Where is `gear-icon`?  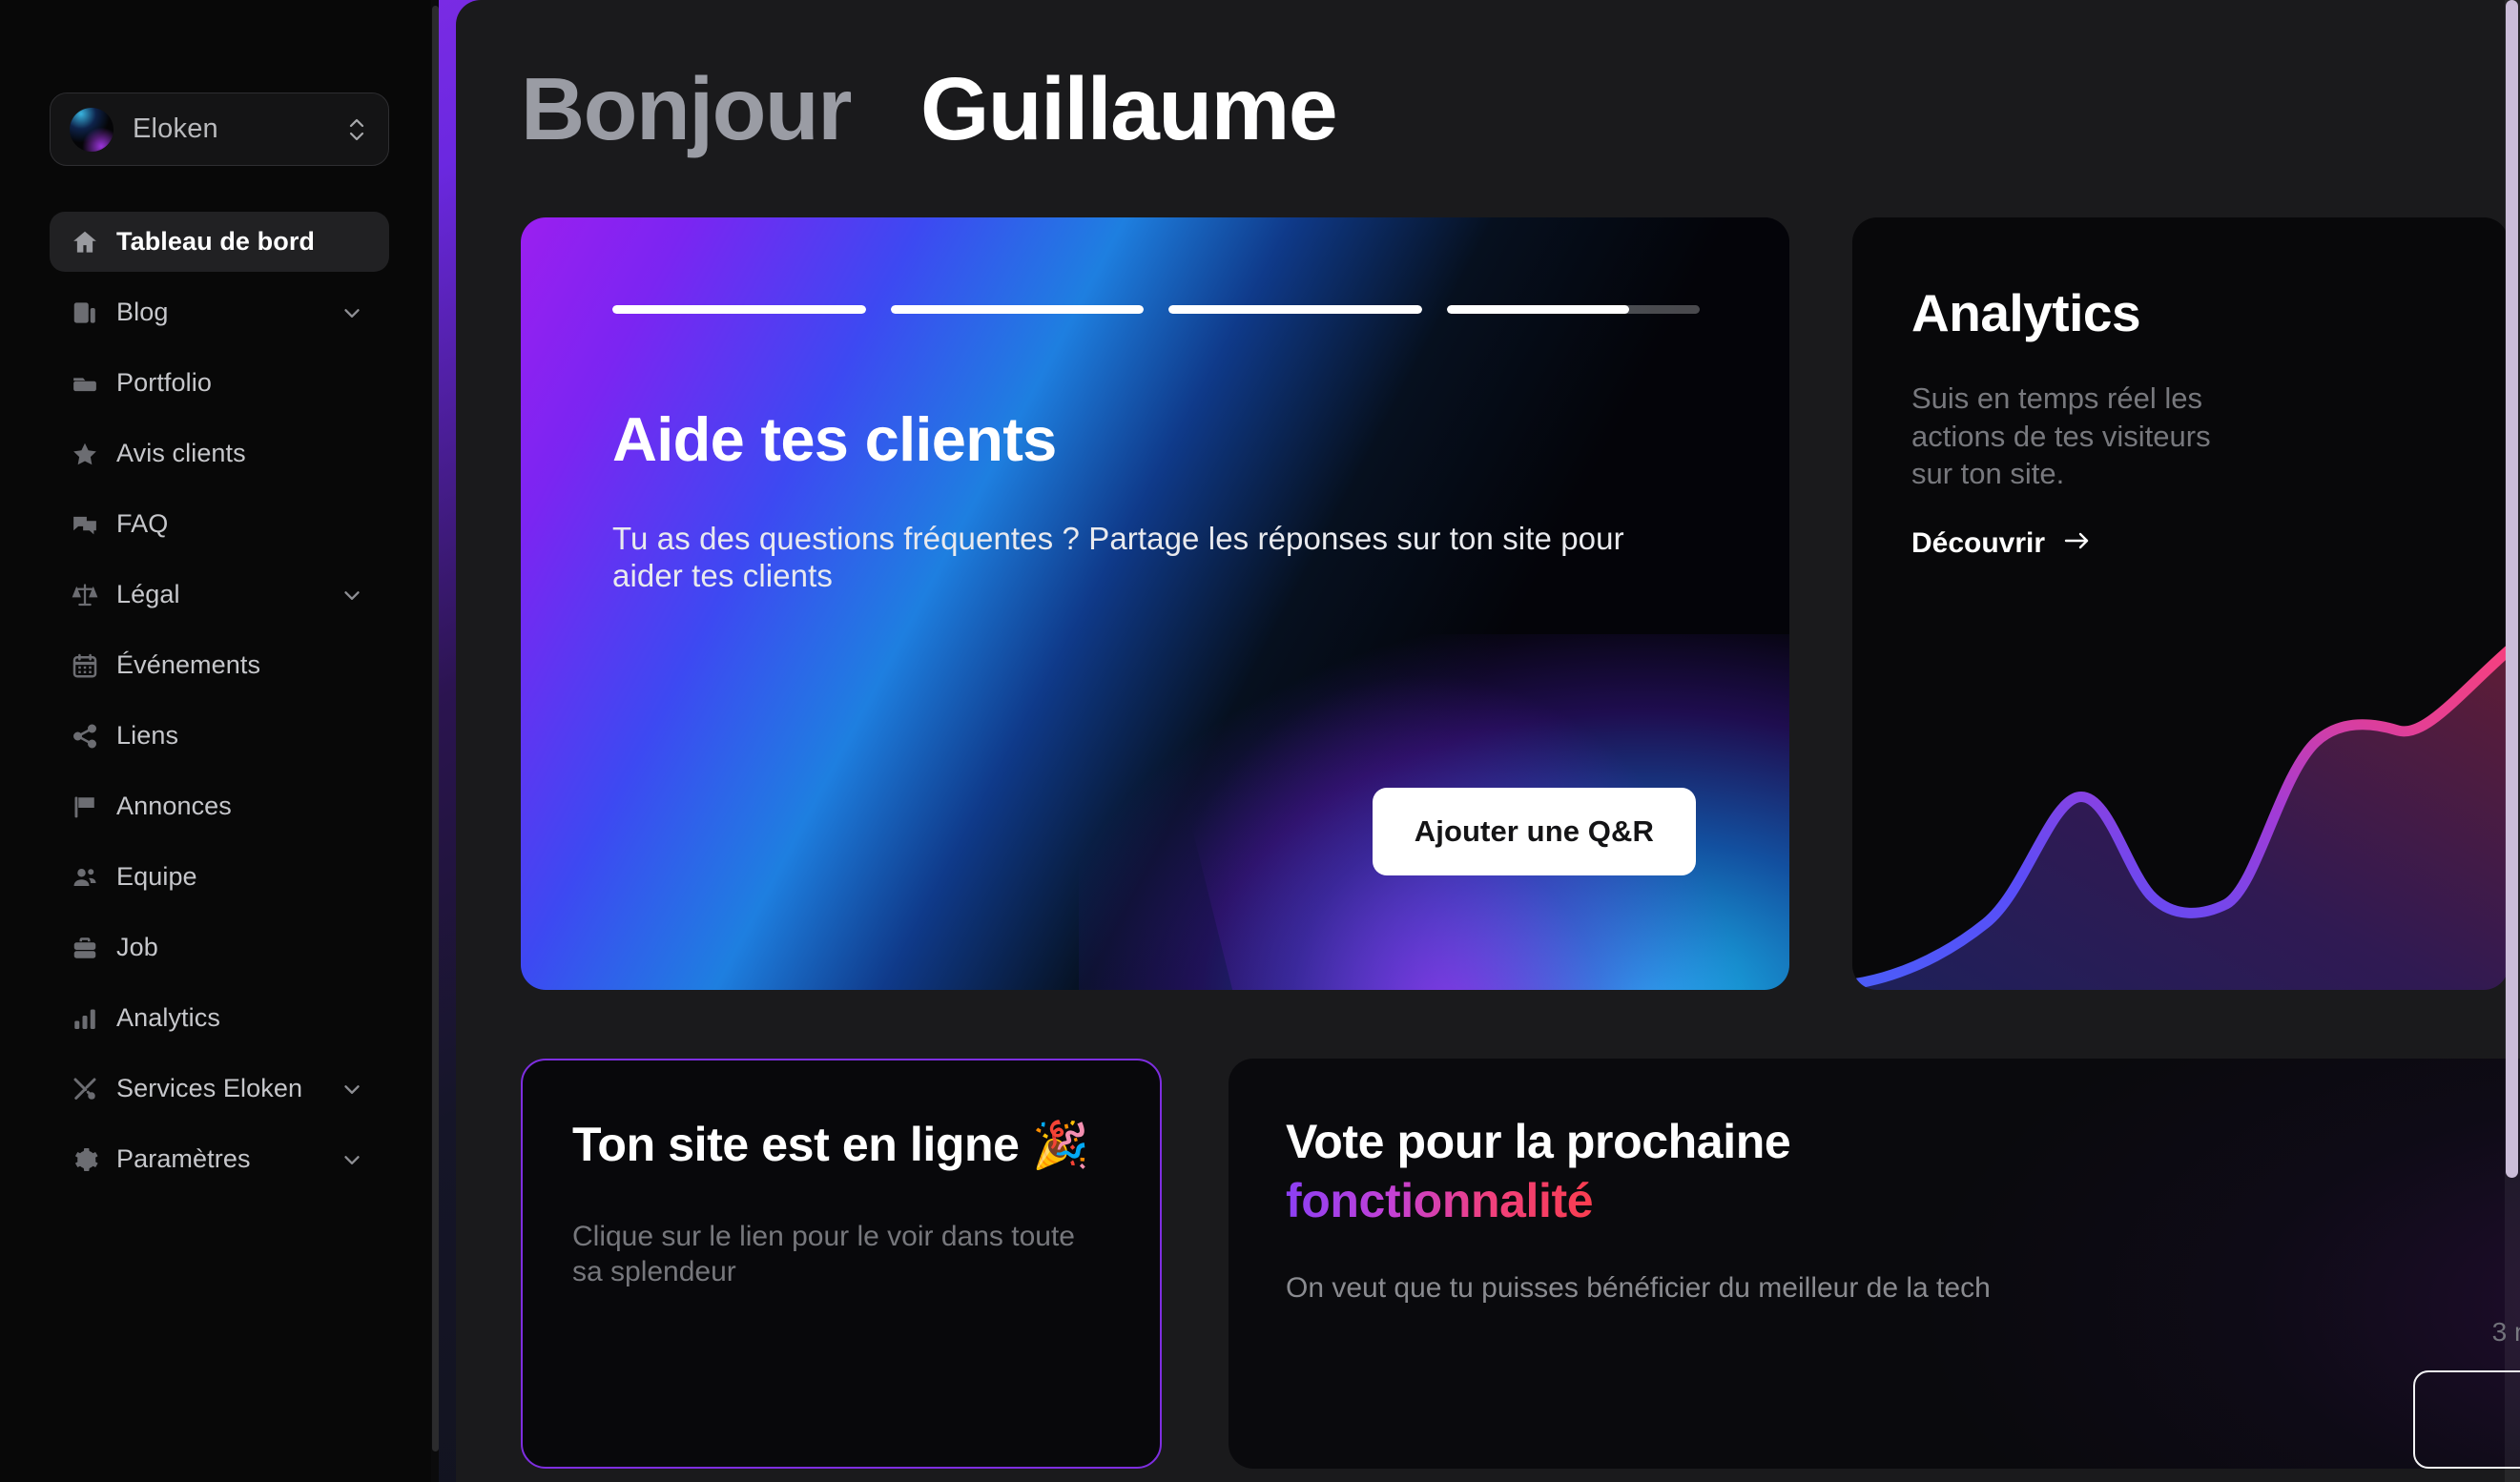
gear-icon is located at coordinates (90, 1159).